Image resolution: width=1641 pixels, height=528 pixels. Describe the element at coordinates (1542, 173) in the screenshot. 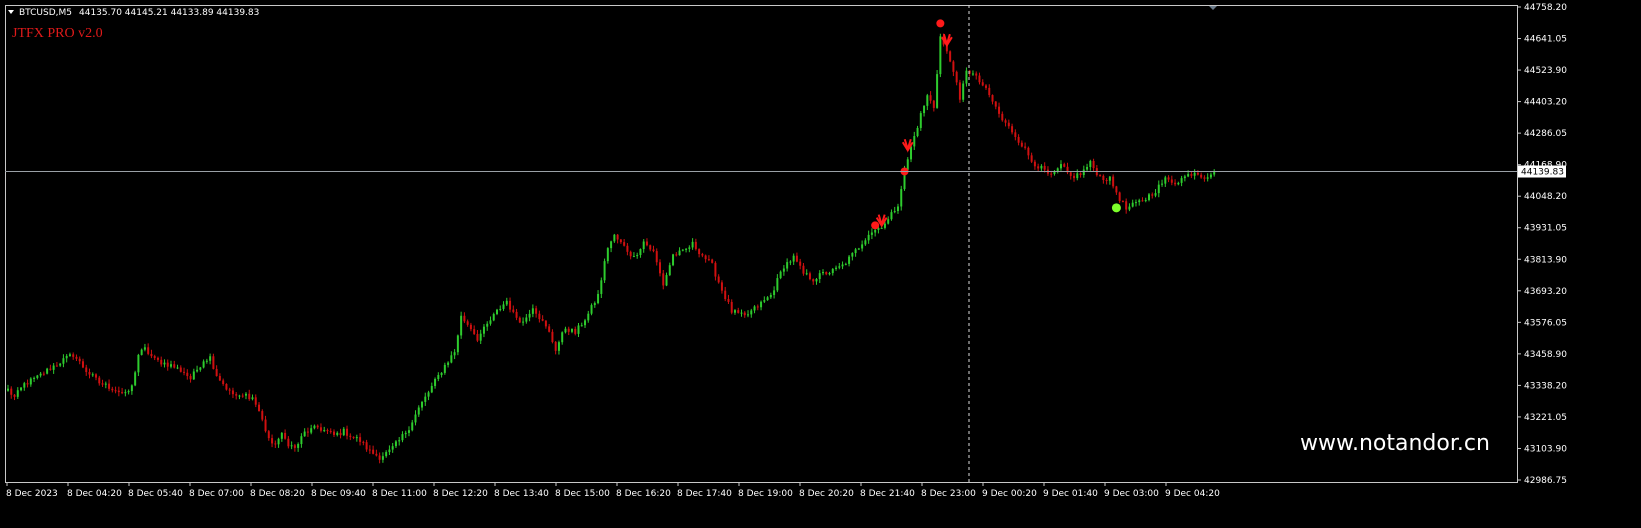

I see `current-price-label: 44139.83` at that location.